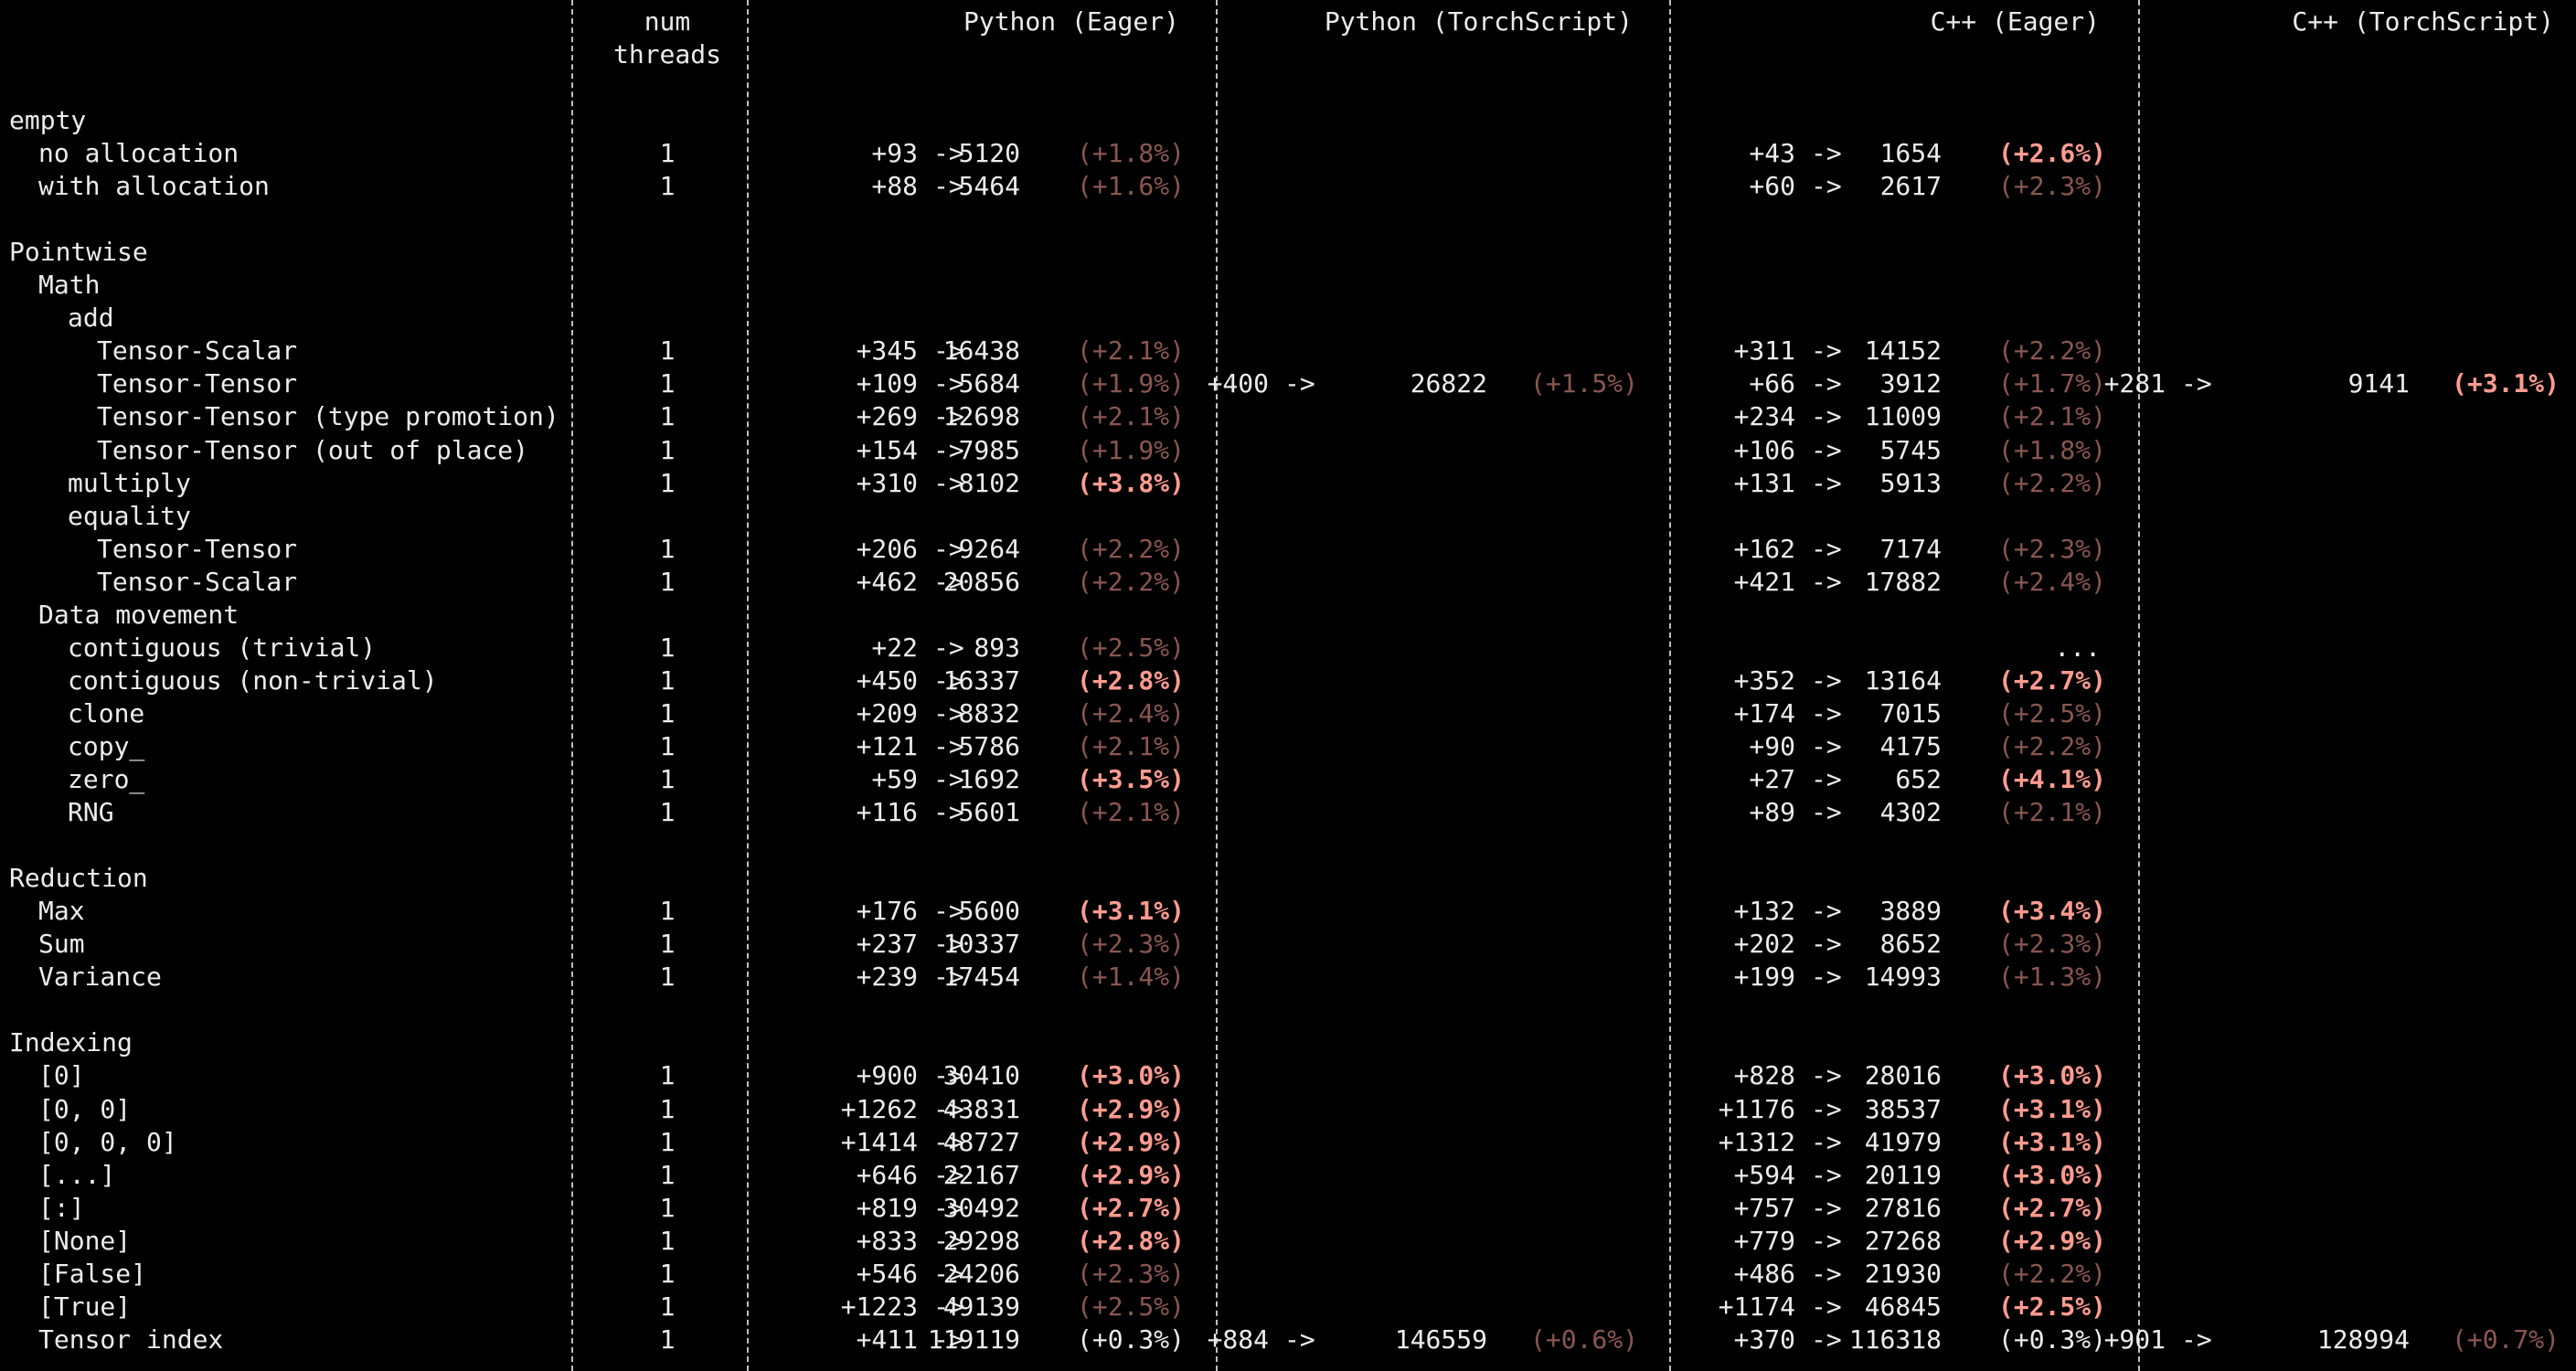 Image resolution: width=2576 pixels, height=1371 pixels. What do you see at coordinates (1903, 680) in the screenshot?
I see `time-value: 13164` at bounding box center [1903, 680].